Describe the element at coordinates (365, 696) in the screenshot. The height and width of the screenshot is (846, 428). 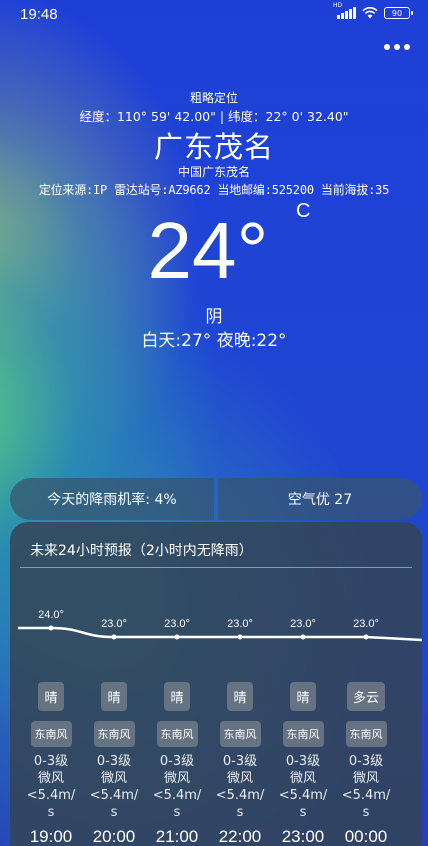
I see `weather-badge: 多云` at that location.